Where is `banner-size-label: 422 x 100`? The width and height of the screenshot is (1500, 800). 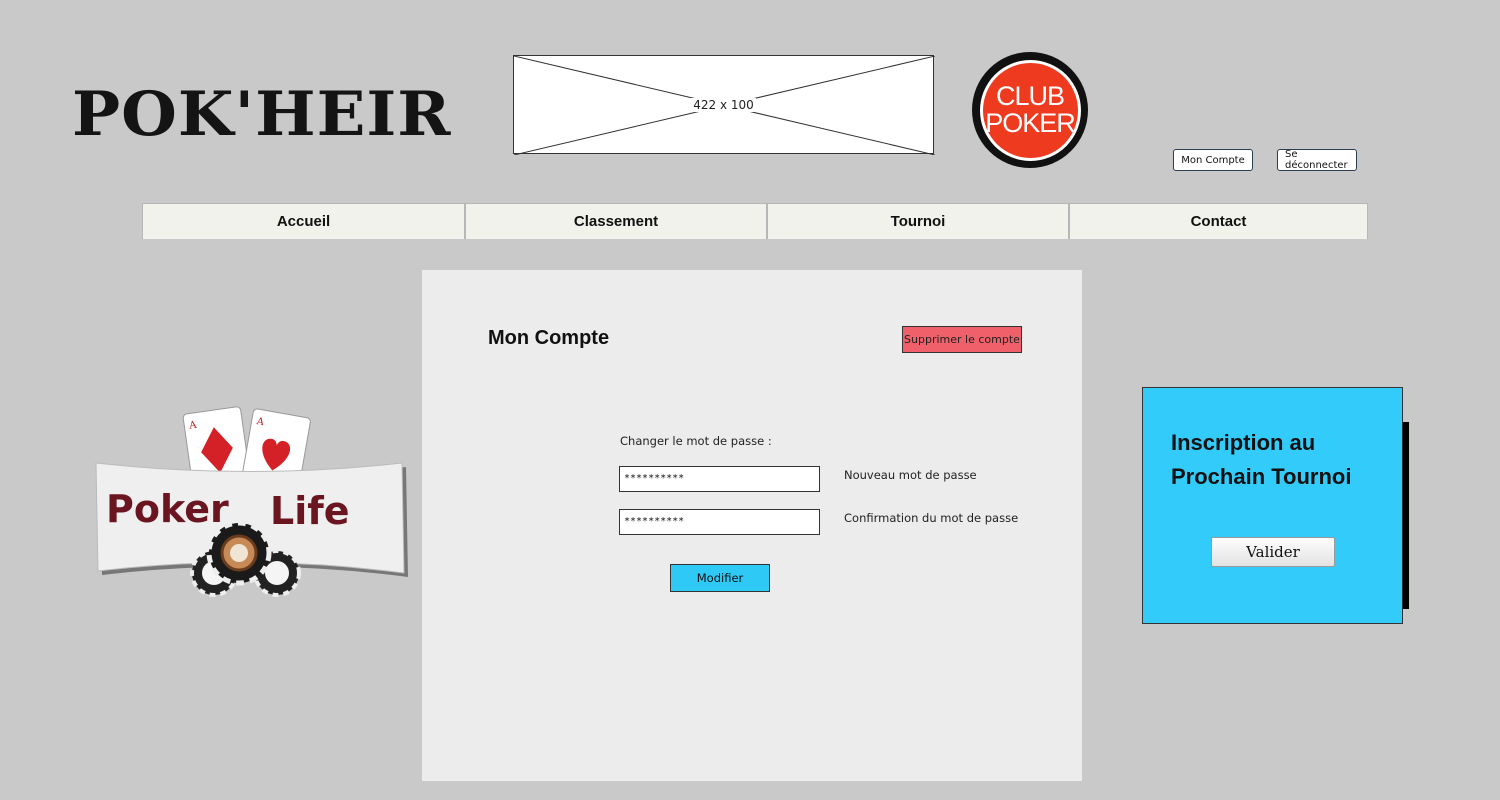
banner-size-label: 422 x 100 is located at coordinates (723, 105).